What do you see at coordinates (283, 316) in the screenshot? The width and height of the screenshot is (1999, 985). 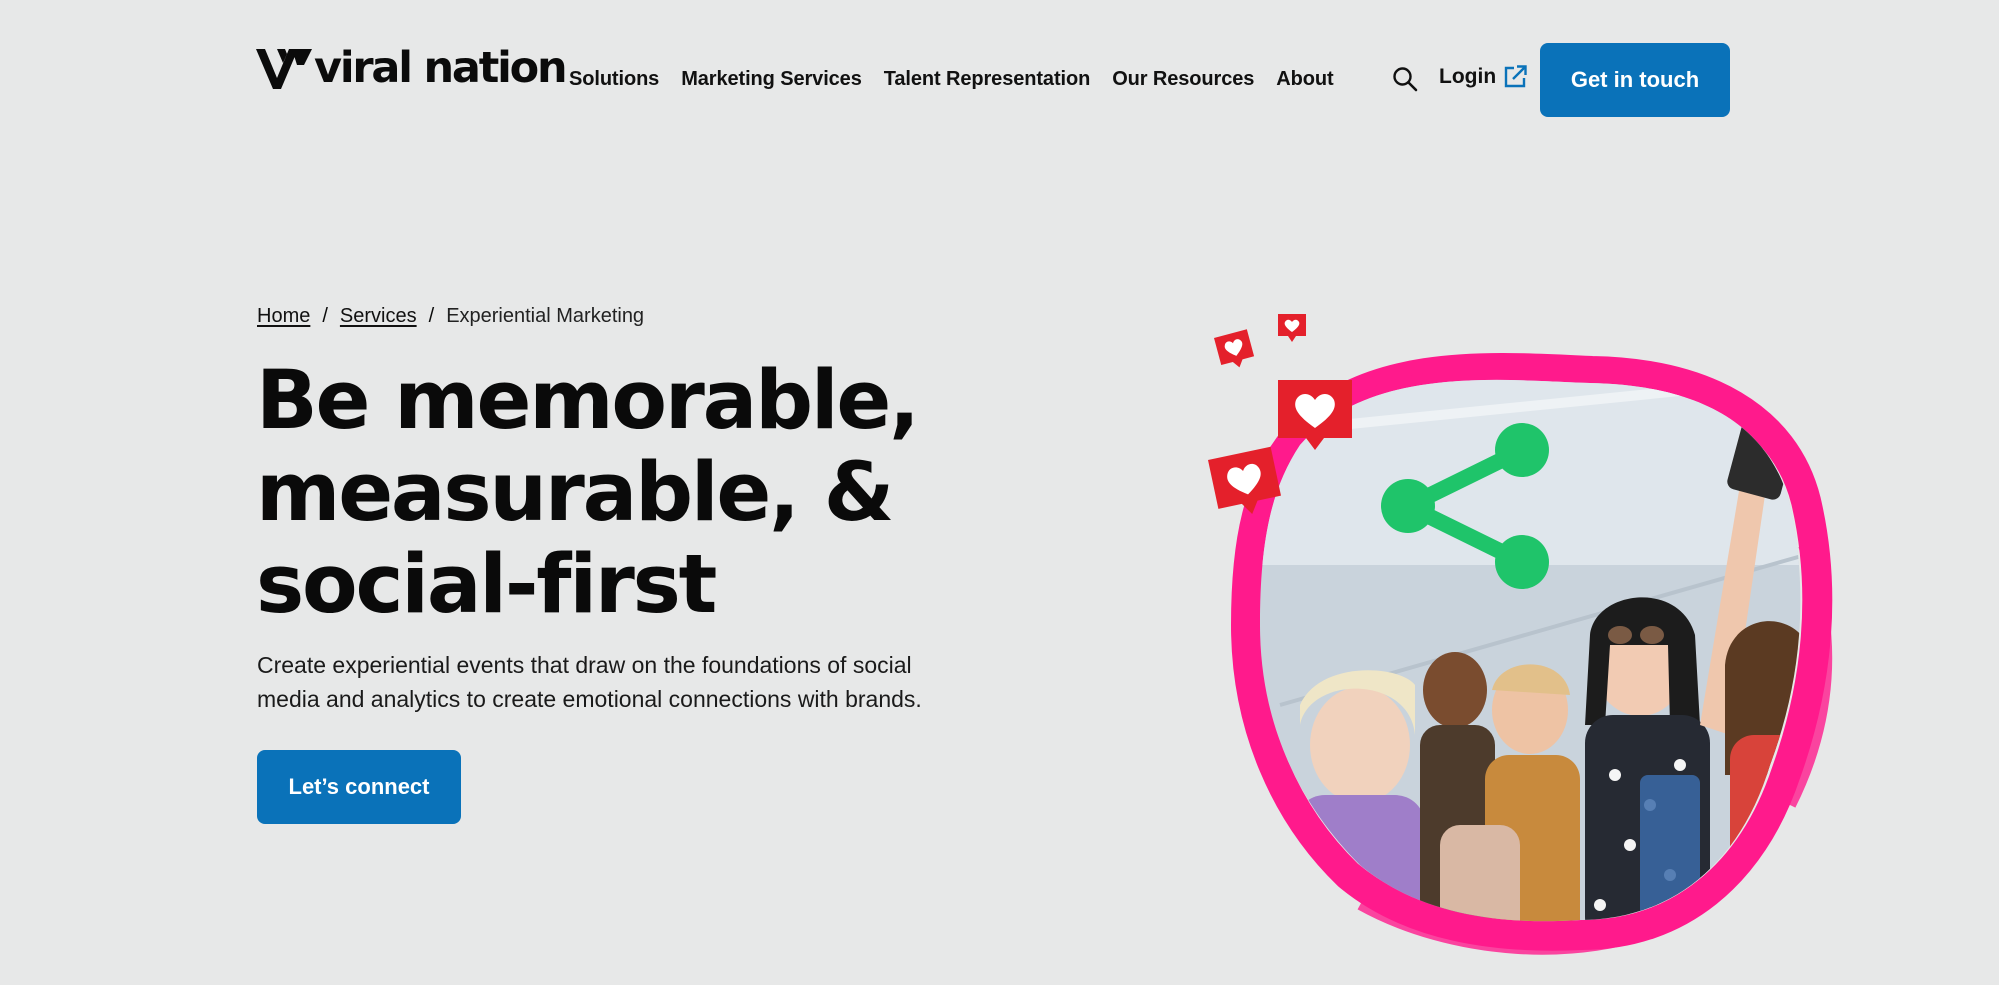 I see `breadcrumb-home: Home` at bounding box center [283, 316].